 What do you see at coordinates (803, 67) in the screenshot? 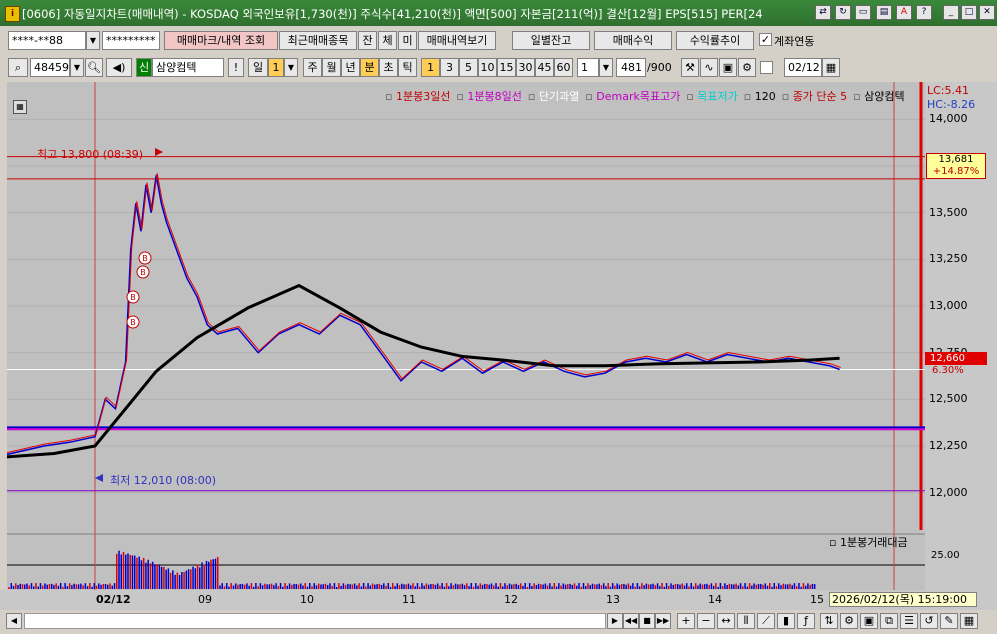
I see `date-input: 02/12` at bounding box center [803, 67].